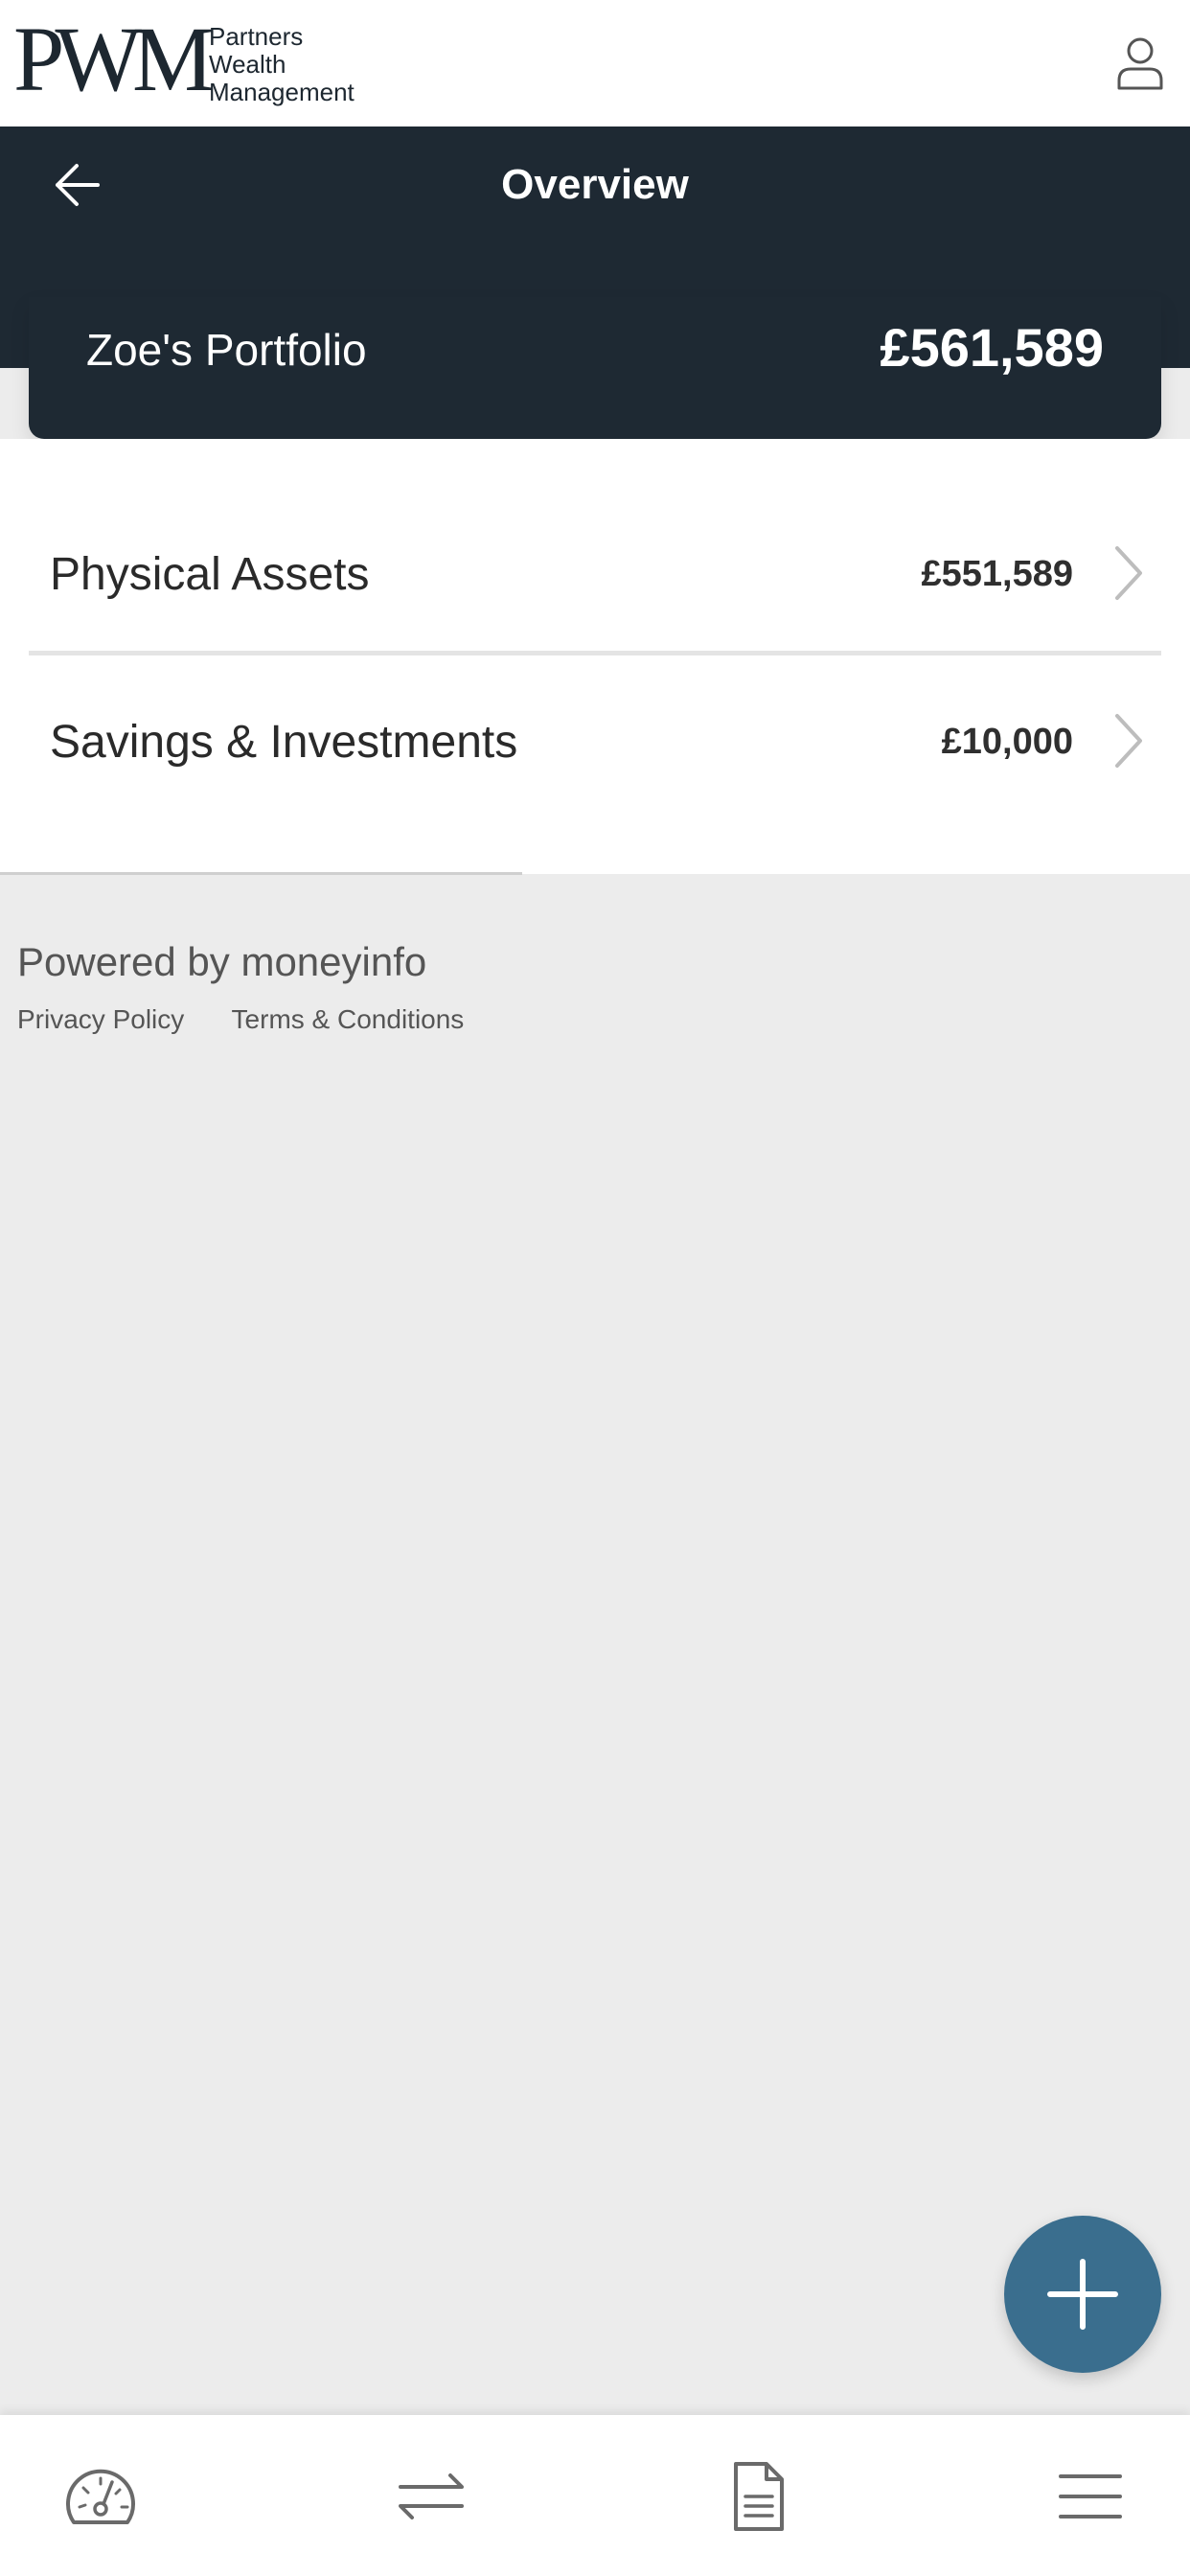  I want to click on powered-by-text: Powered by moneyinfo, so click(222, 961).